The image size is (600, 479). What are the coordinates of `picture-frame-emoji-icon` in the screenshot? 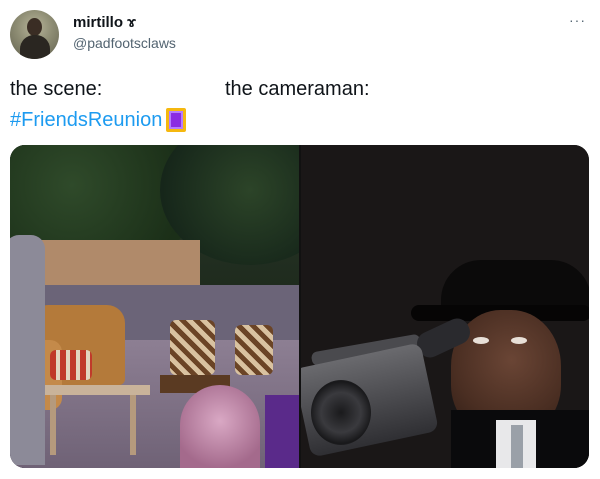 It's located at (176, 120).